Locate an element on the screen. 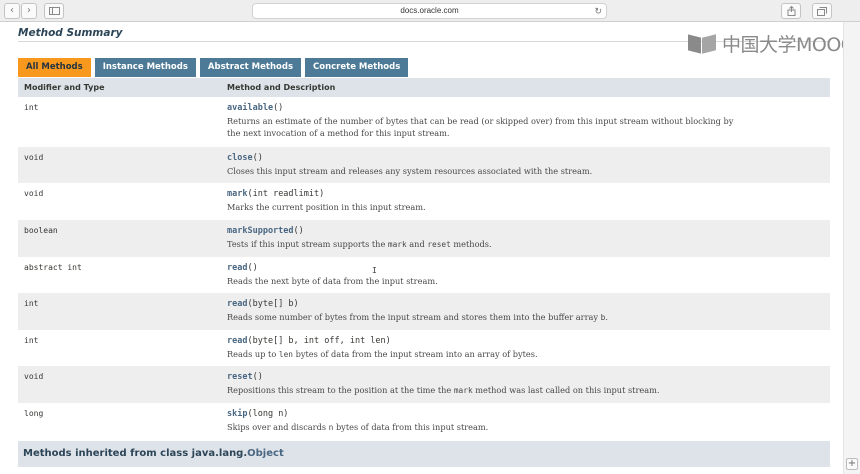 Image resolution: width=860 pixels, height=474 pixels. method-link-read: read is located at coordinates (237, 268).